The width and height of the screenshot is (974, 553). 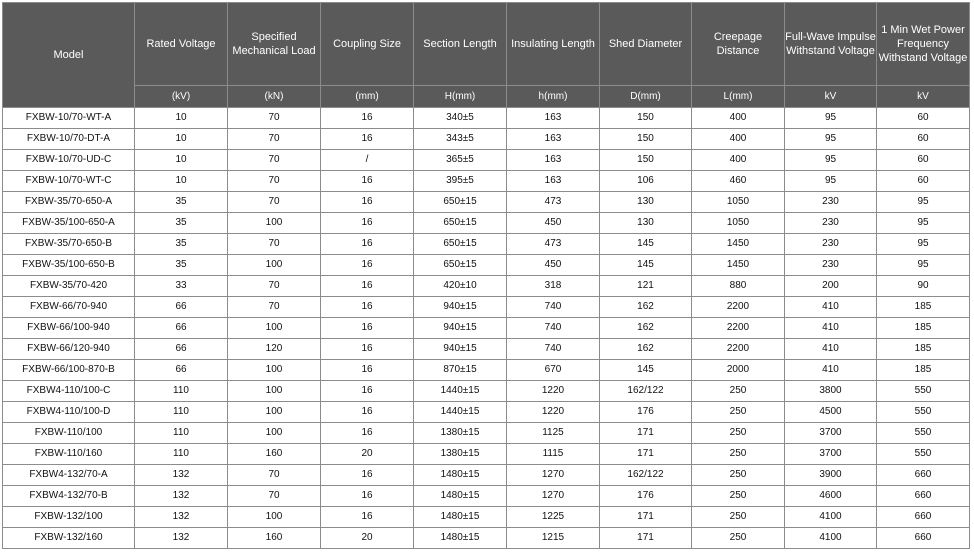 I want to click on cell-rated-voltage: 110, so click(x=181, y=454).